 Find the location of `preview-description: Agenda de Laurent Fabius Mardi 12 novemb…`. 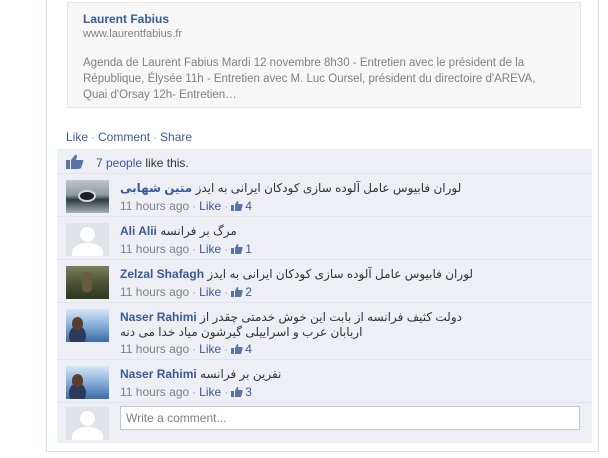

preview-description: Agenda de Laurent Fabius Mardi 12 novemb… is located at coordinates (309, 79).